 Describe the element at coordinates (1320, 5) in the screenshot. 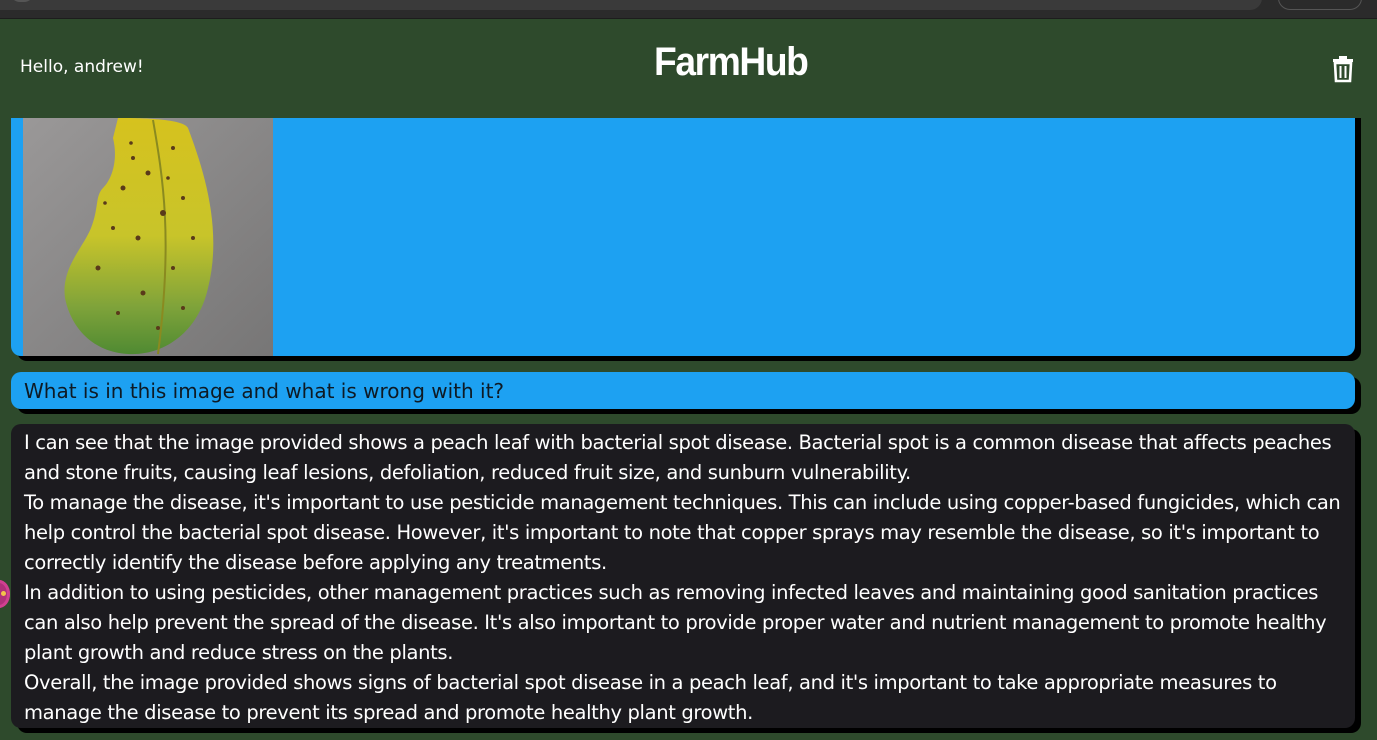

I see `browser-button` at that location.